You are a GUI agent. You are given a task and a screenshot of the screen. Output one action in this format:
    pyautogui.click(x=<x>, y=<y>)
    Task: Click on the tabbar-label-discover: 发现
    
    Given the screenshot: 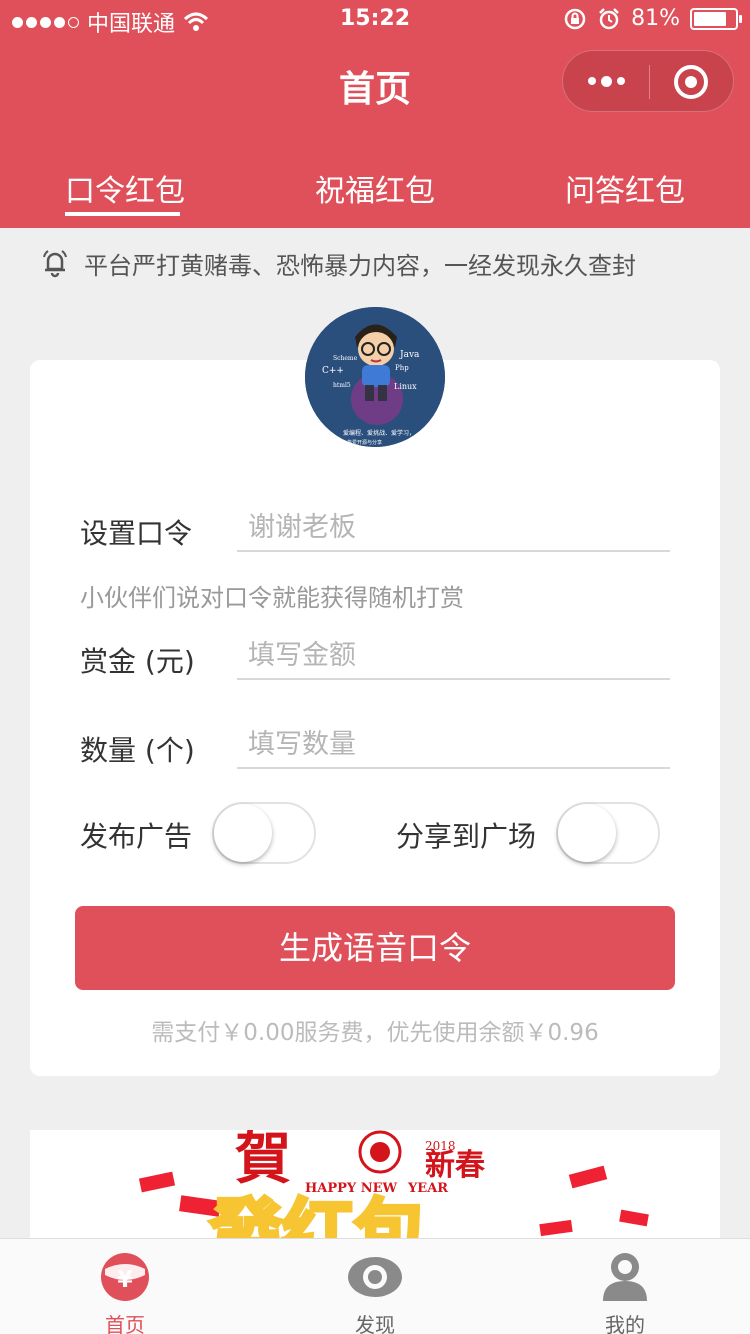 What is the action you would take?
    pyautogui.click(x=375, y=1323)
    